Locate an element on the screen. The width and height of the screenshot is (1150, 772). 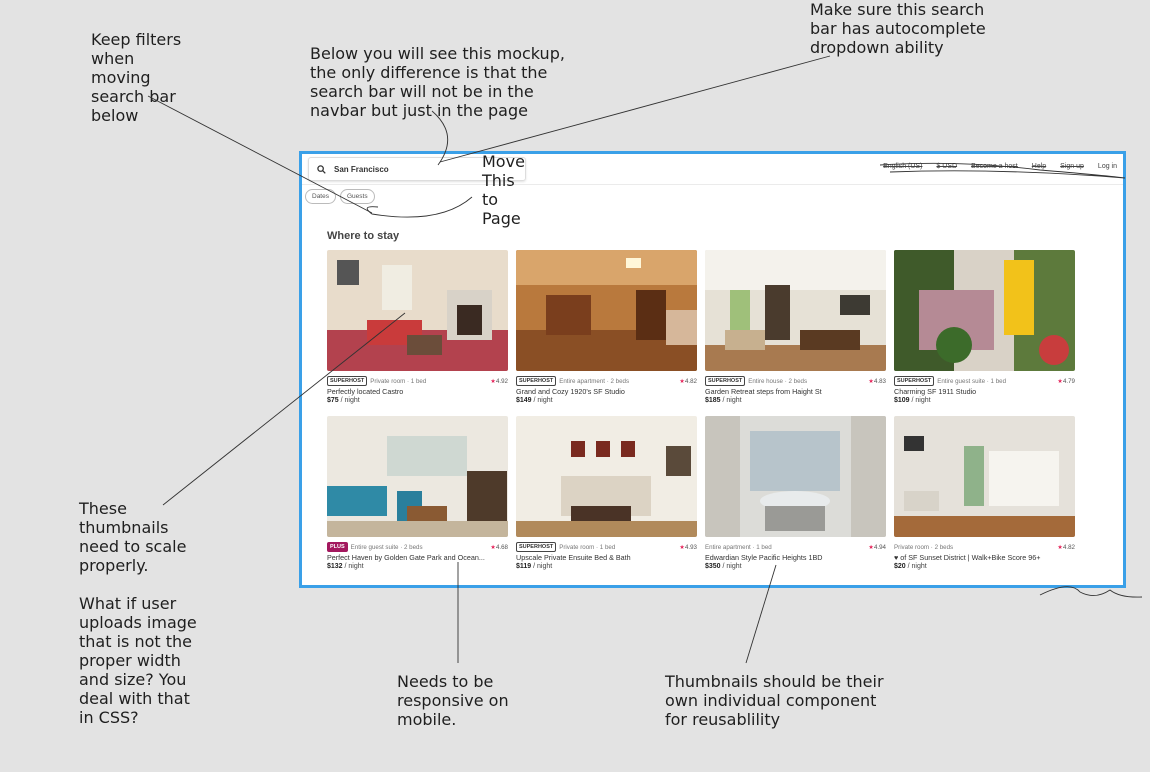
price-value: $132 is located at coordinates (335, 566).